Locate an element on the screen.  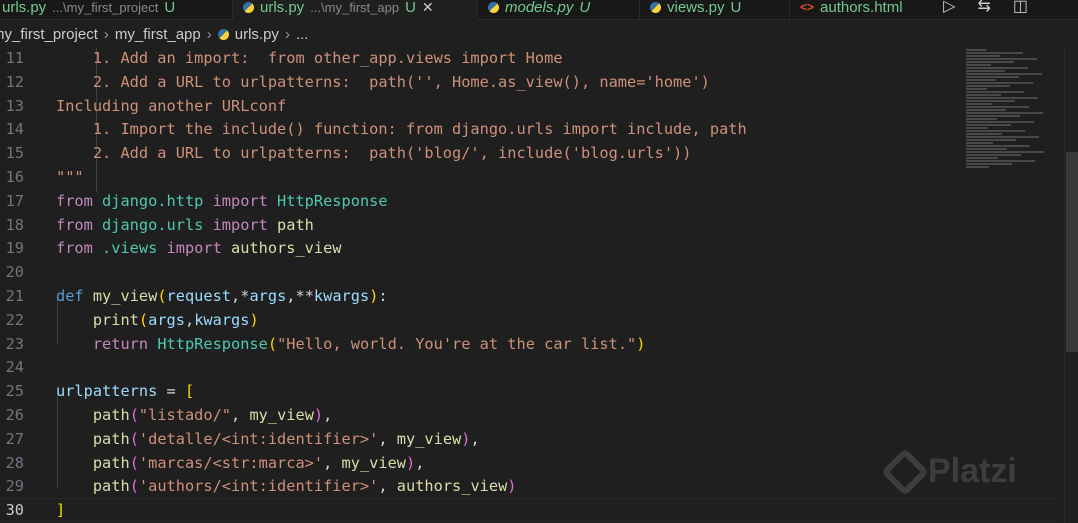
code-line: 24 is located at coordinates (480, 367).